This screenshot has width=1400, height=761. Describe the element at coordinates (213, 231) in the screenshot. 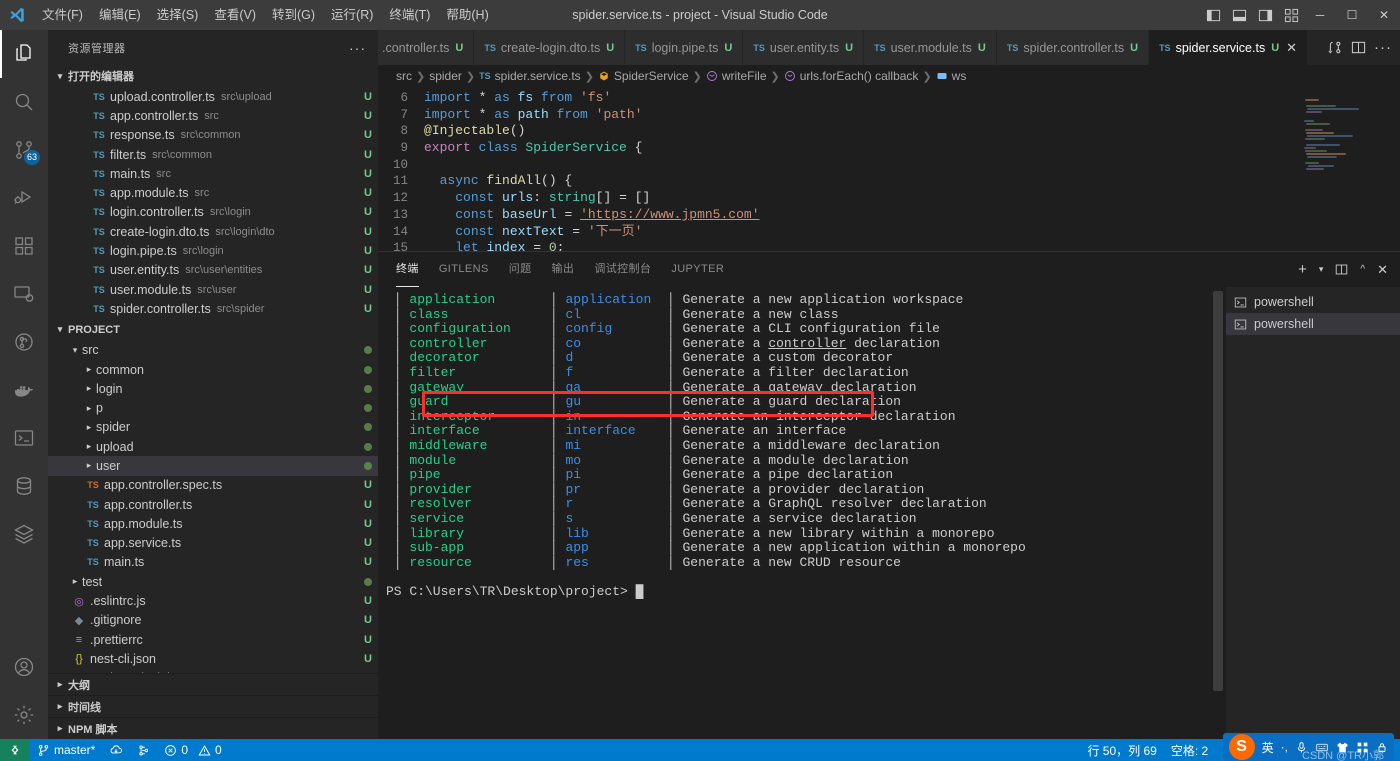

I see `open-editor-item: TS create-login.dto.ts src\login\dto U` at that location.